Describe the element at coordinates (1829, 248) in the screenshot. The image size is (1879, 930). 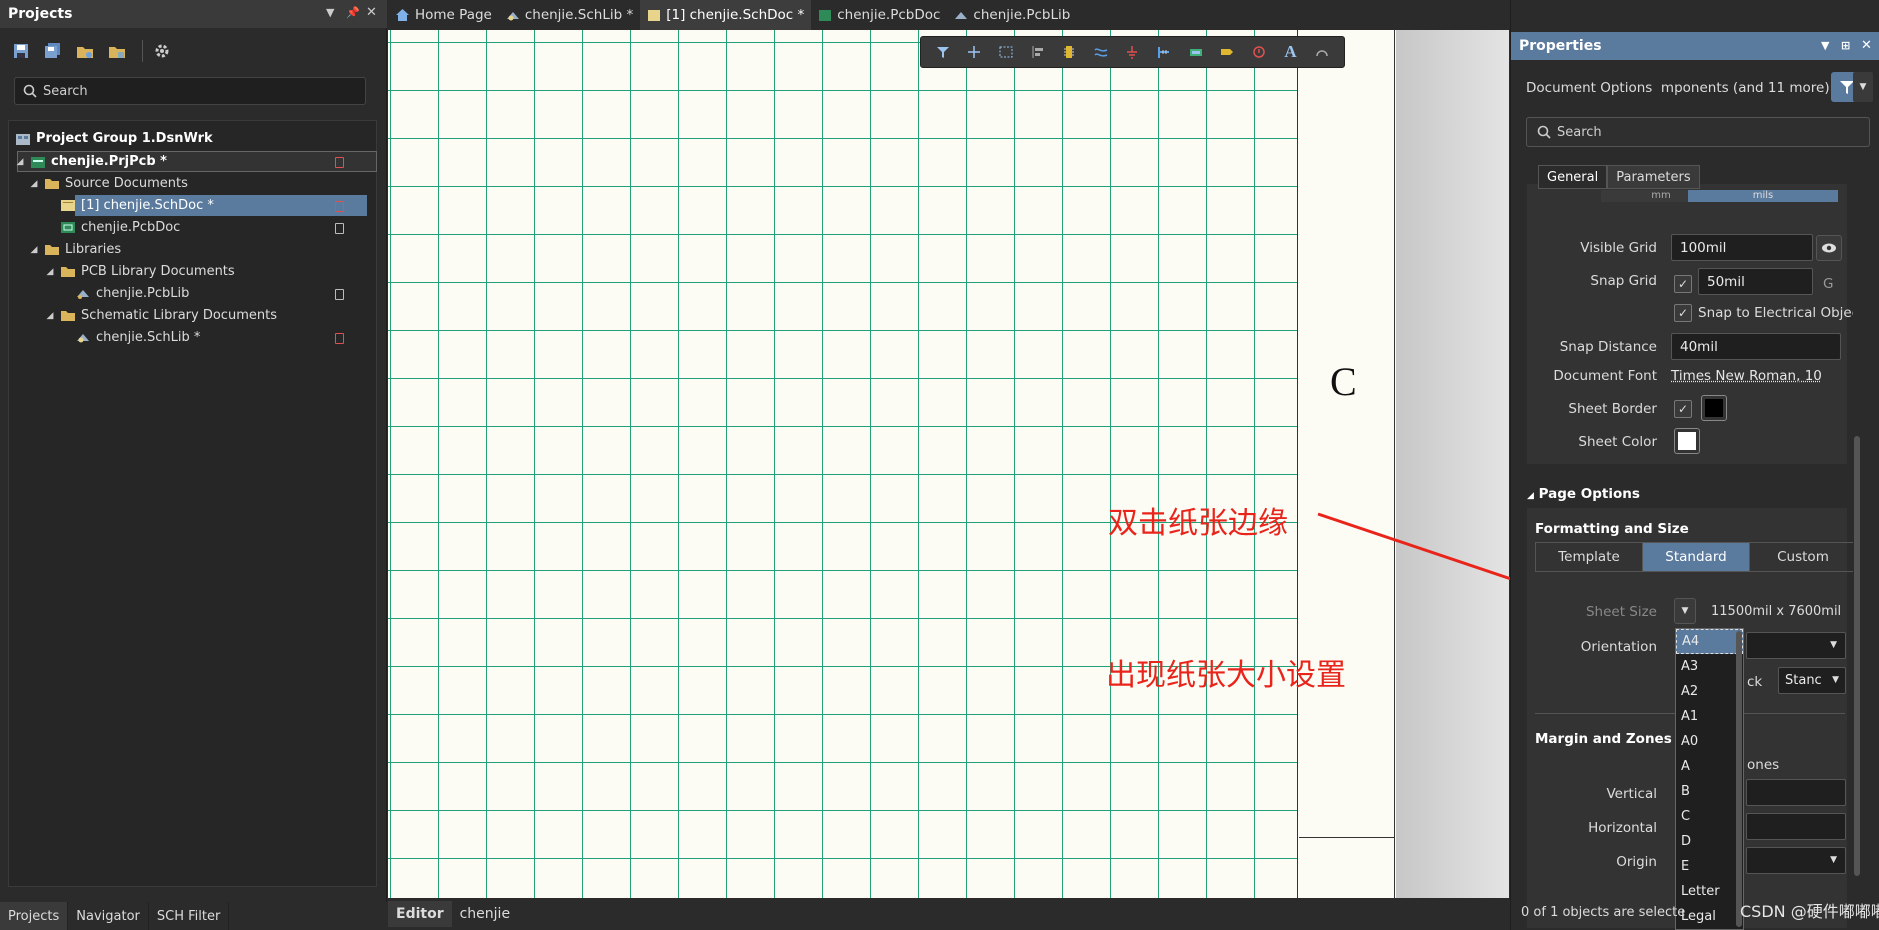
I see `eye-icon` at that location.